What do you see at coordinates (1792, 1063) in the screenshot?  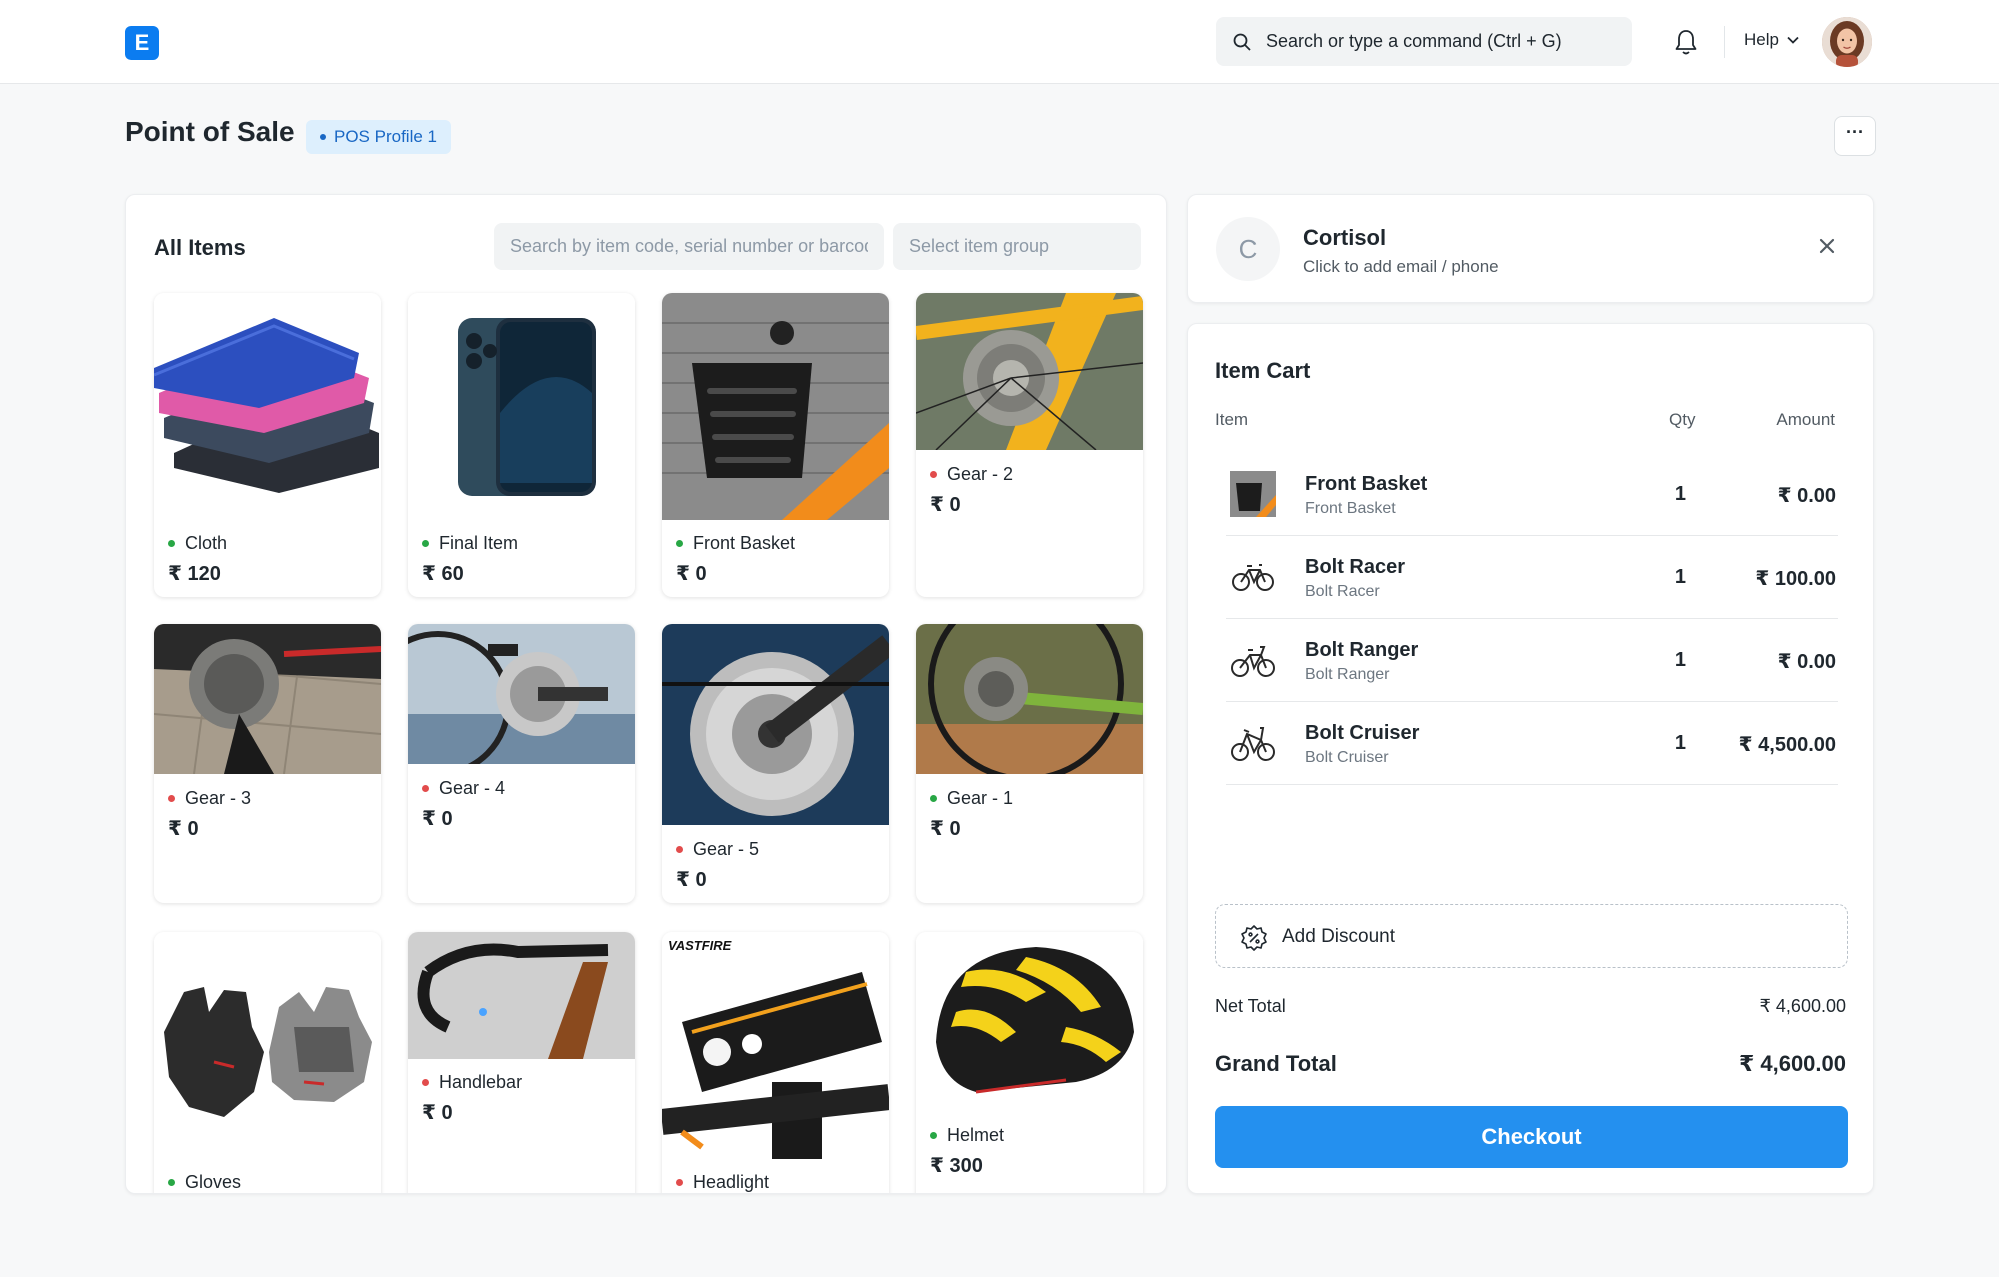 I see `grand-total-value: ₹ 4,600.00` at bounding box center [1792, 1063].